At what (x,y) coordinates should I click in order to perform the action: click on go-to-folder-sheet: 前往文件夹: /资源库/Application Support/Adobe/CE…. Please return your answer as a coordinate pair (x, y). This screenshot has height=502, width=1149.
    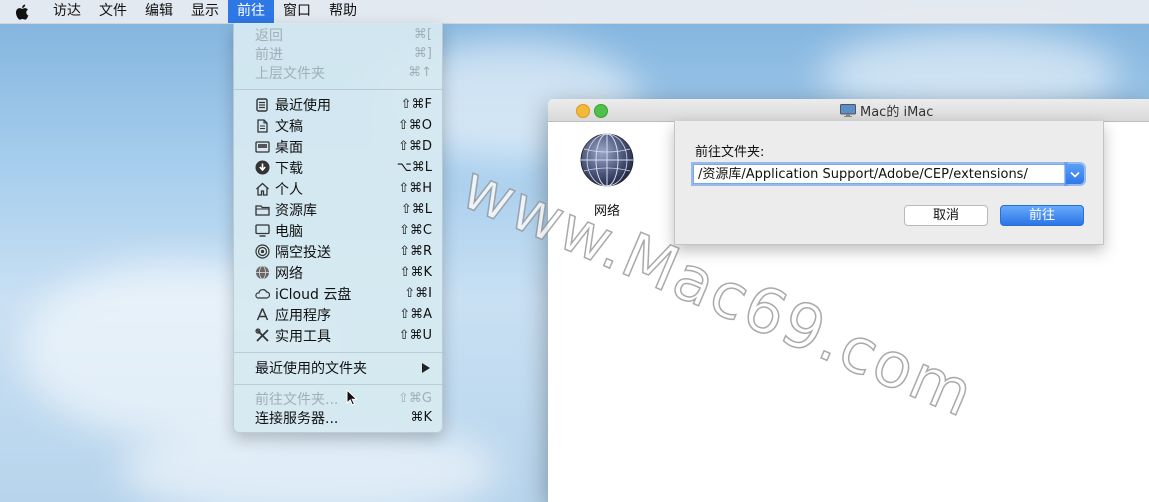
    Looking at the image, I should click on (889, 183).